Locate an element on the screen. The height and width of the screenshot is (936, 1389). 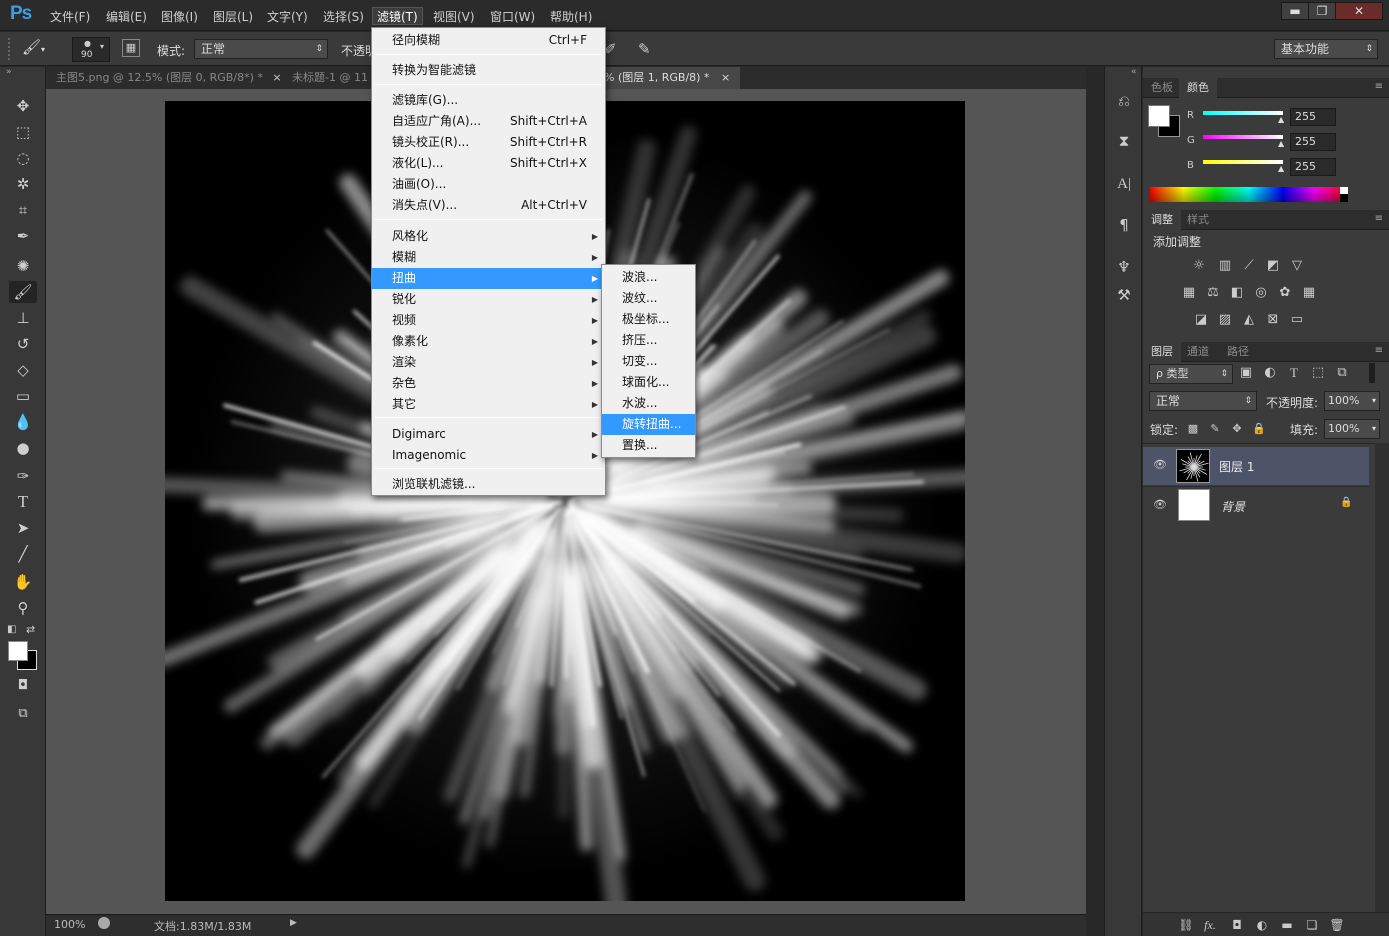
path-select-tool-icon: ➤ is located at coordinates (23, 528).